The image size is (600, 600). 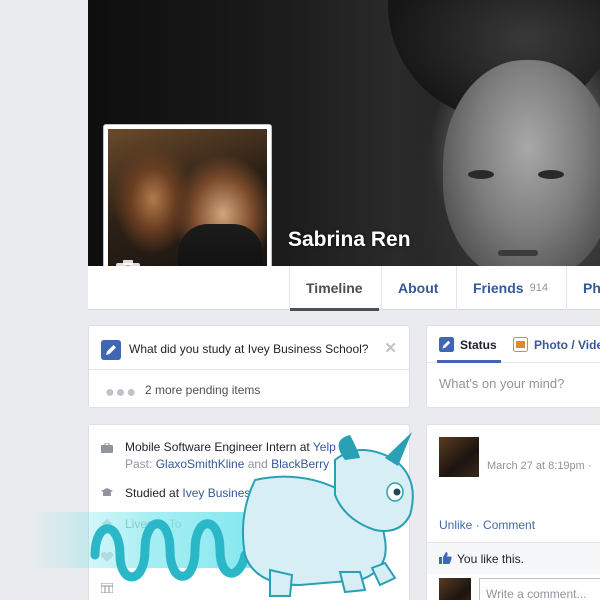 I want to click on tab-friends: Friends 914, so click(x=510, y=288).